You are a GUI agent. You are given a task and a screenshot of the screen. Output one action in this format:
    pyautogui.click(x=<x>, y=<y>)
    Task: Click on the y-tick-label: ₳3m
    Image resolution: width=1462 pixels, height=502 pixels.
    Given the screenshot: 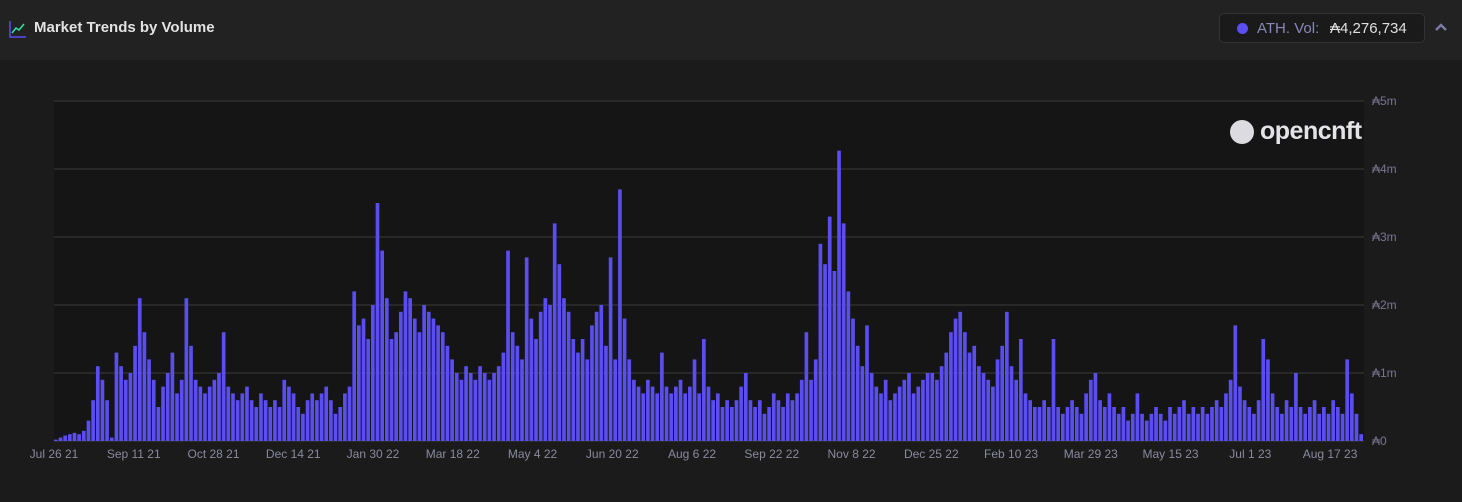 What is the action you would take?
    pyautogui.click(x=1384, y=237)
    